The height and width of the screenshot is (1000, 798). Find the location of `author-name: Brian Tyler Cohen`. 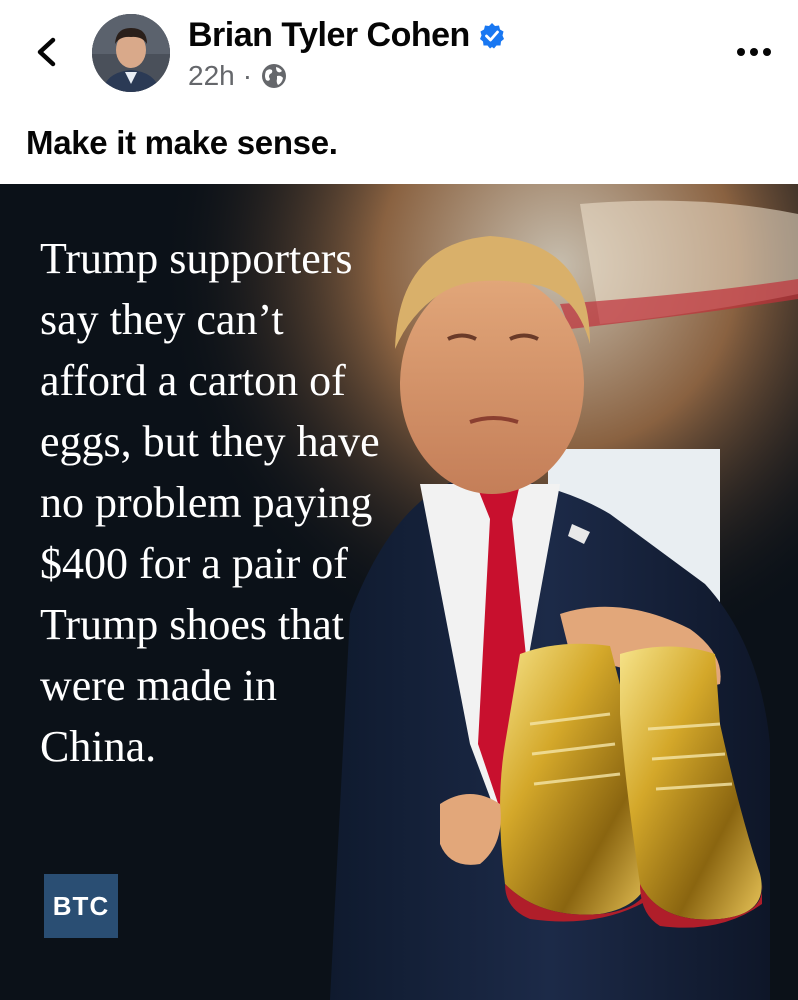

author-name: Brian Tyler Cohen is located at coordinates (329, 35).